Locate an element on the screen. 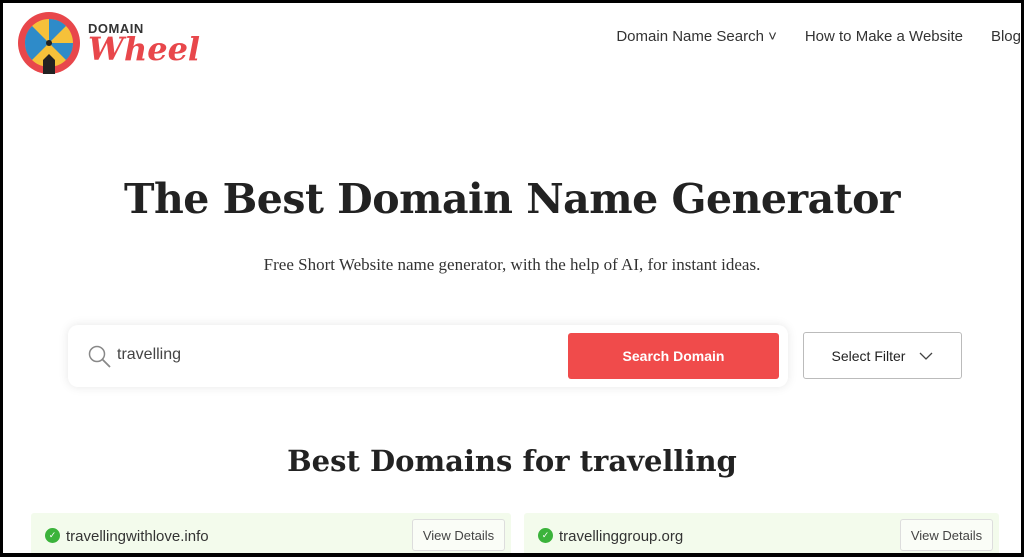  logo-text-bottom: Wheel is located at coordinates (144, 48).